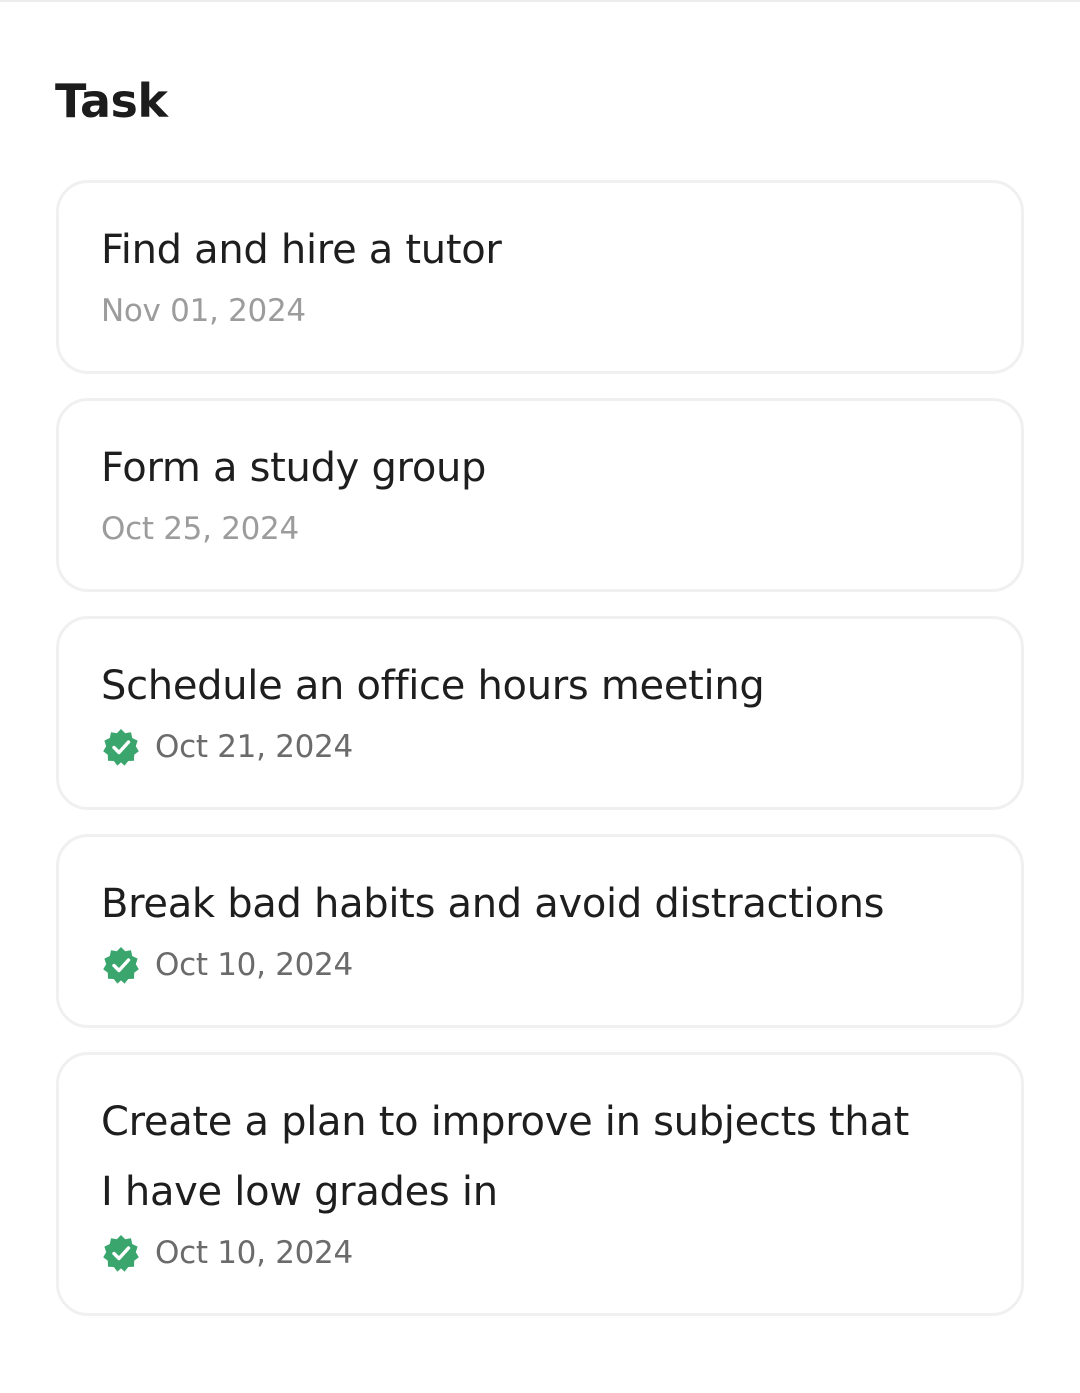 The image size is (1080, 1393). I want to click on task-date: Oct 25, 2024, so click(200, 529).